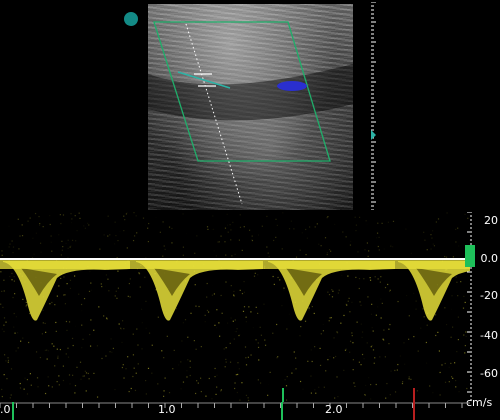 This screenshot has width=500, height=420. I want to click on velocity-ticks, so click(469, 306).